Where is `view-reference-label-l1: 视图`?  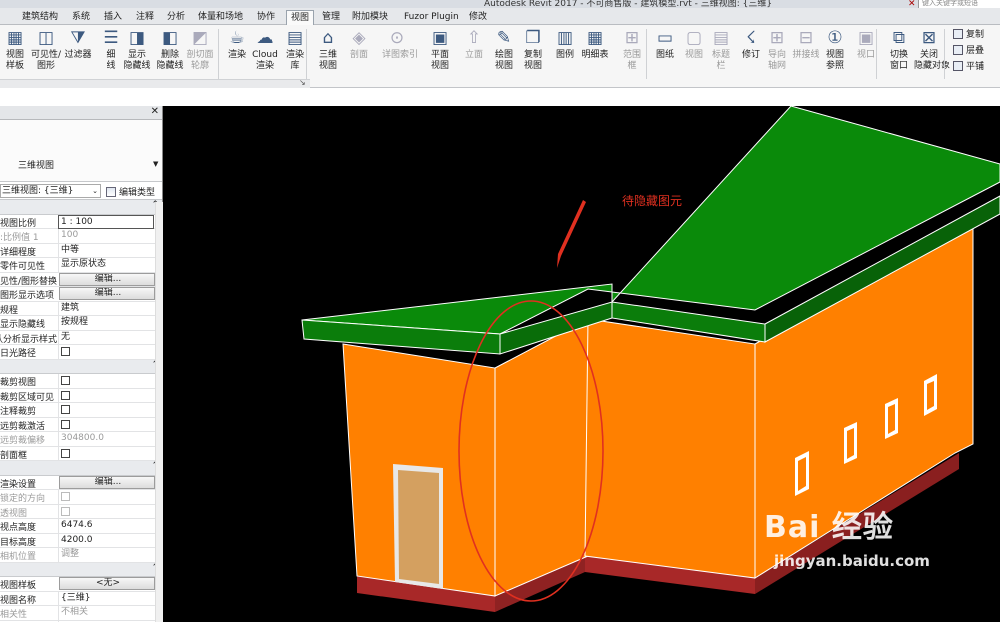
view-reference-label-l1: 视图 is located at coordinates (834, 55).